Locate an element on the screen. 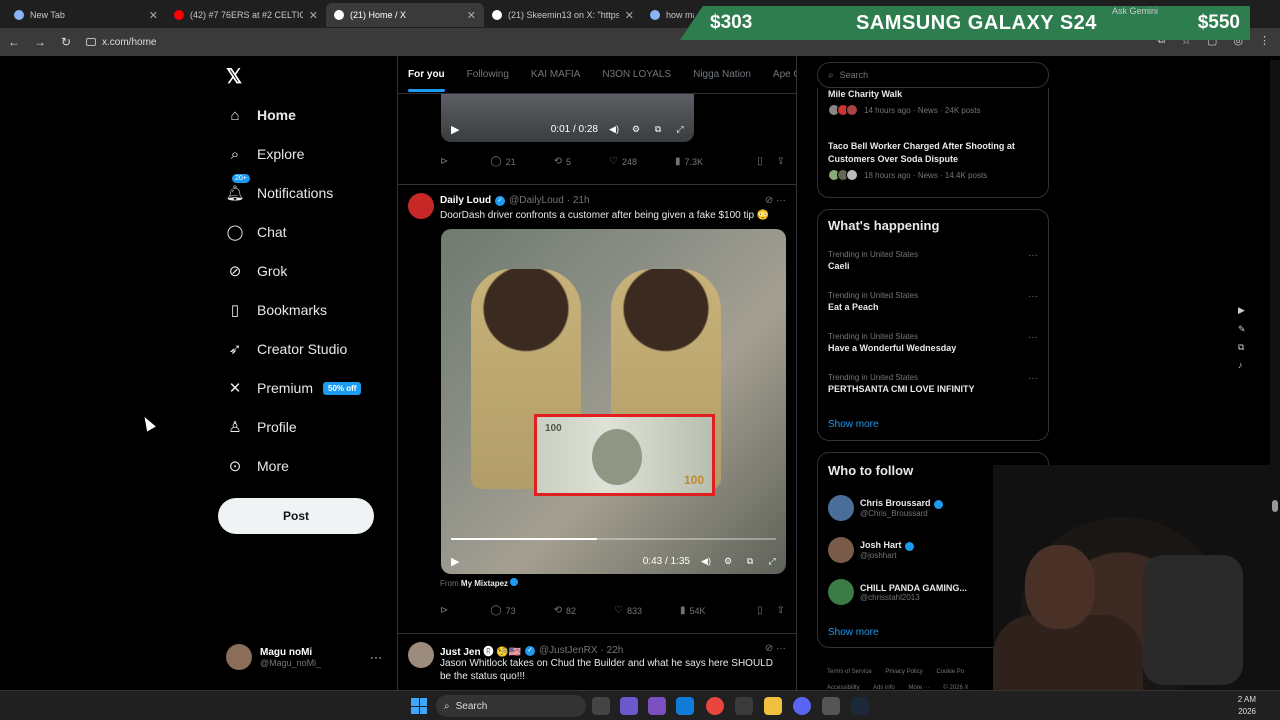 The image size is (1280, 720). nav-item-home: ⌂ Home is located at coordinates (260, 115).